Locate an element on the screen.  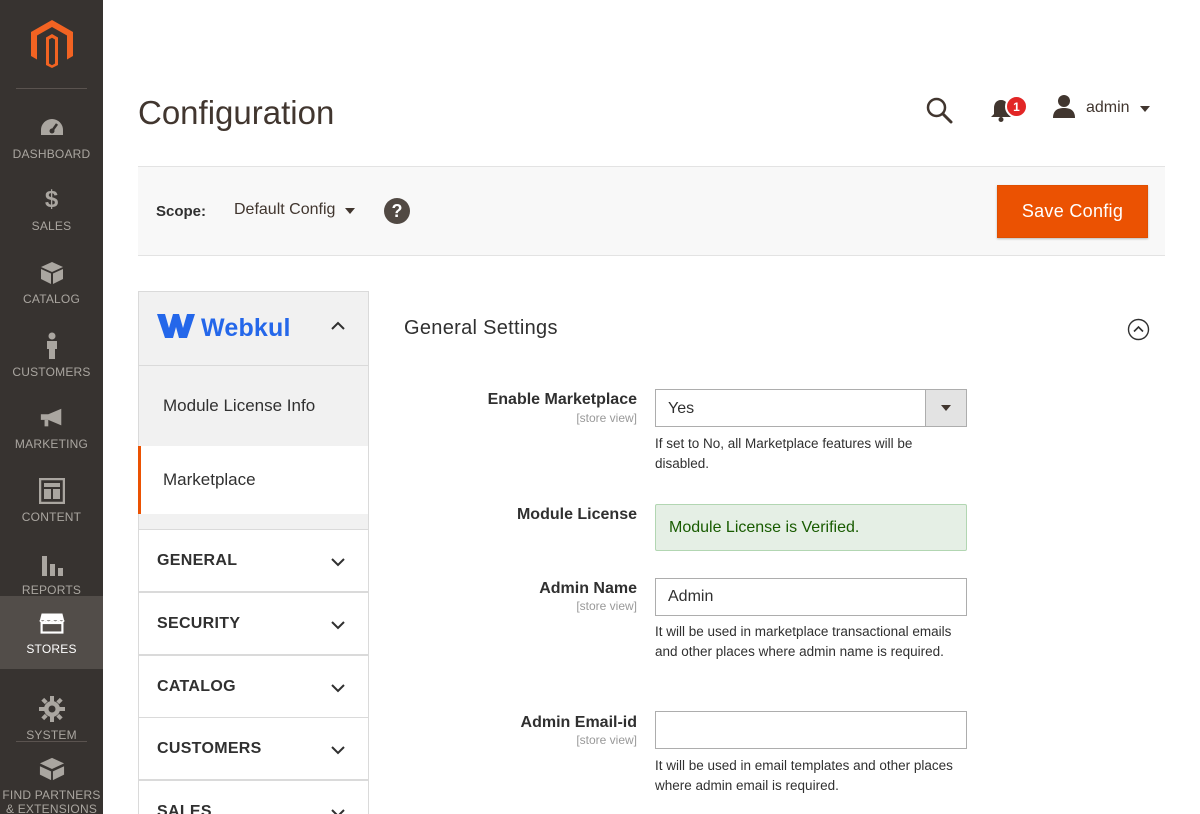
nav-item-marketing: MARKETING is located at coordinates (51, 428).